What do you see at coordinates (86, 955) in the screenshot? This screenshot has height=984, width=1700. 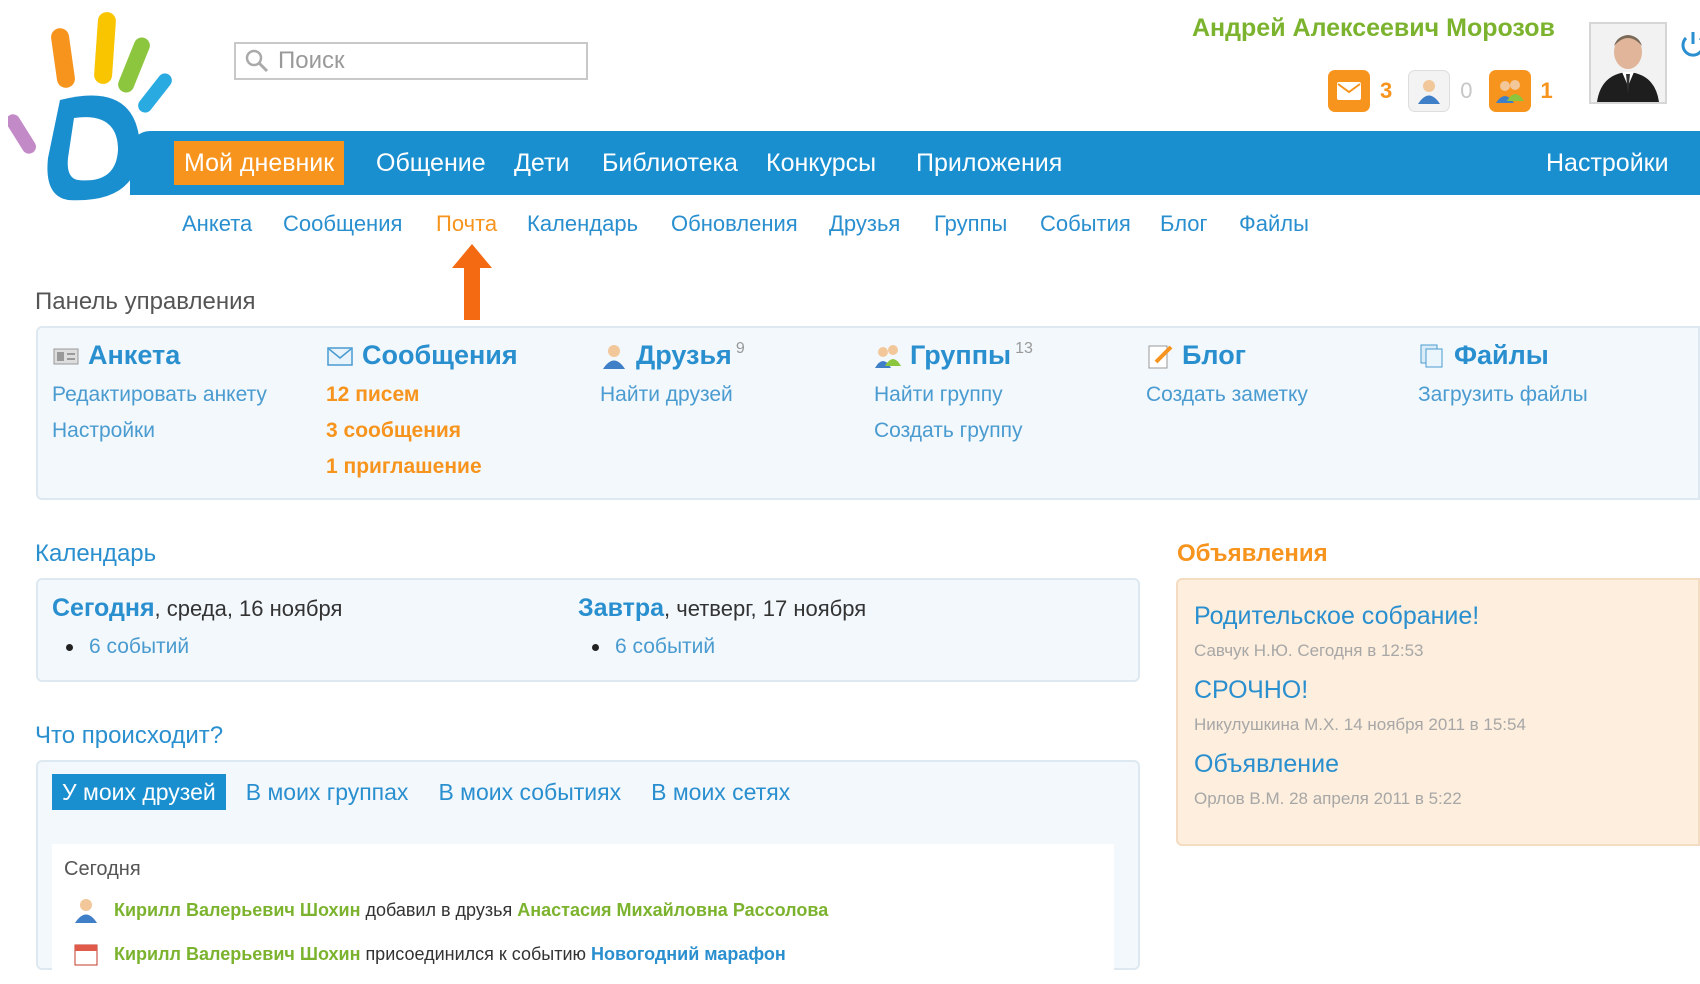 I see `calendar-event-icon` at bounding box center [86, 955].